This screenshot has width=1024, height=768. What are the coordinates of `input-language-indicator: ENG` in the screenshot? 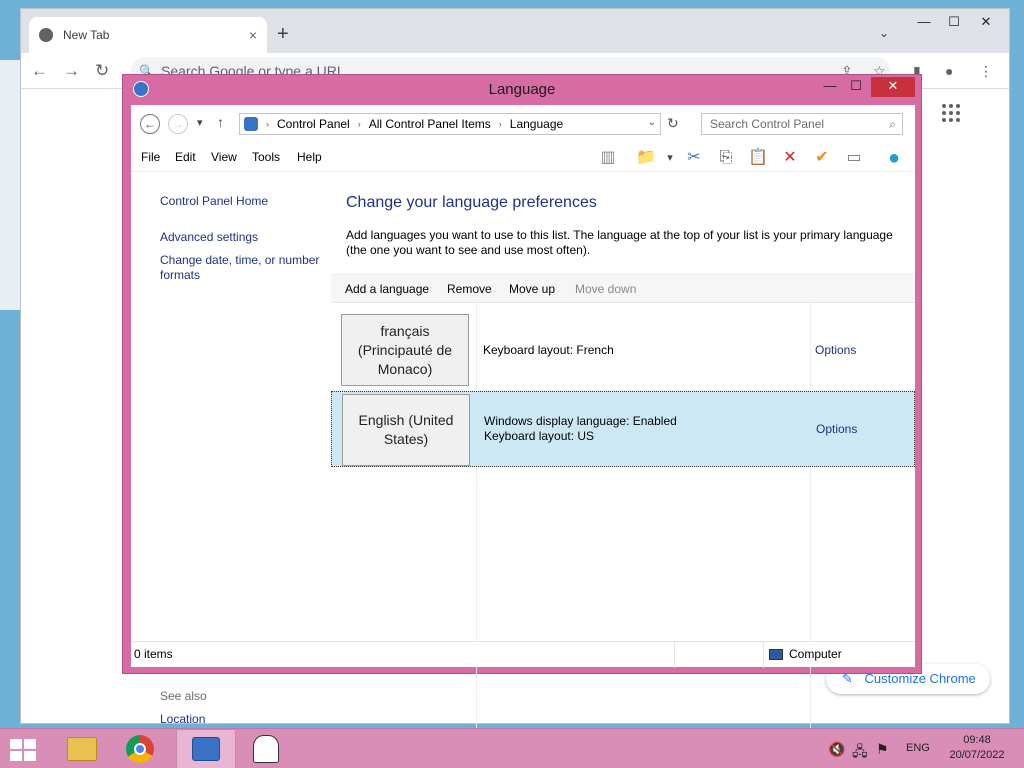 It's located at (918, 748).